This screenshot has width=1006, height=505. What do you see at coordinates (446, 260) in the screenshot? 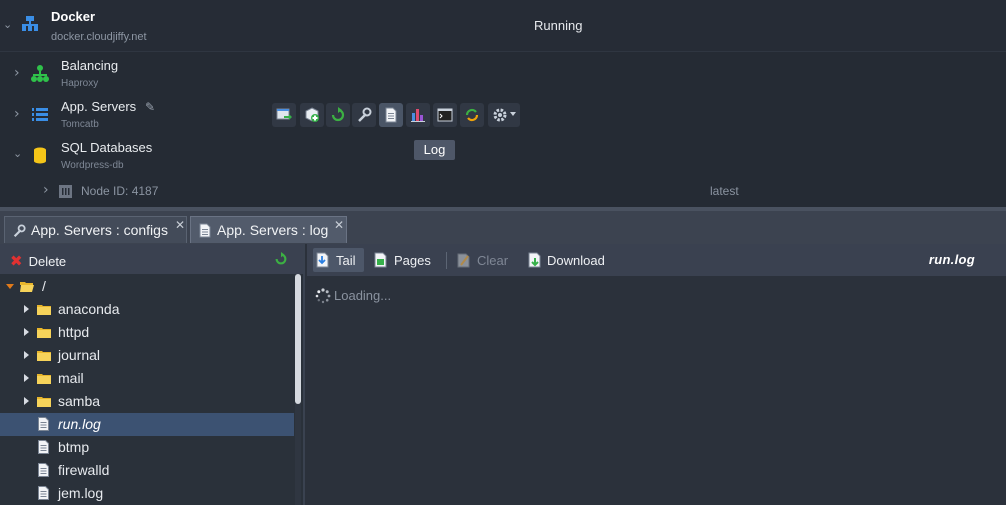
I see `toolbar-separator` at bounding box center [446, 260].